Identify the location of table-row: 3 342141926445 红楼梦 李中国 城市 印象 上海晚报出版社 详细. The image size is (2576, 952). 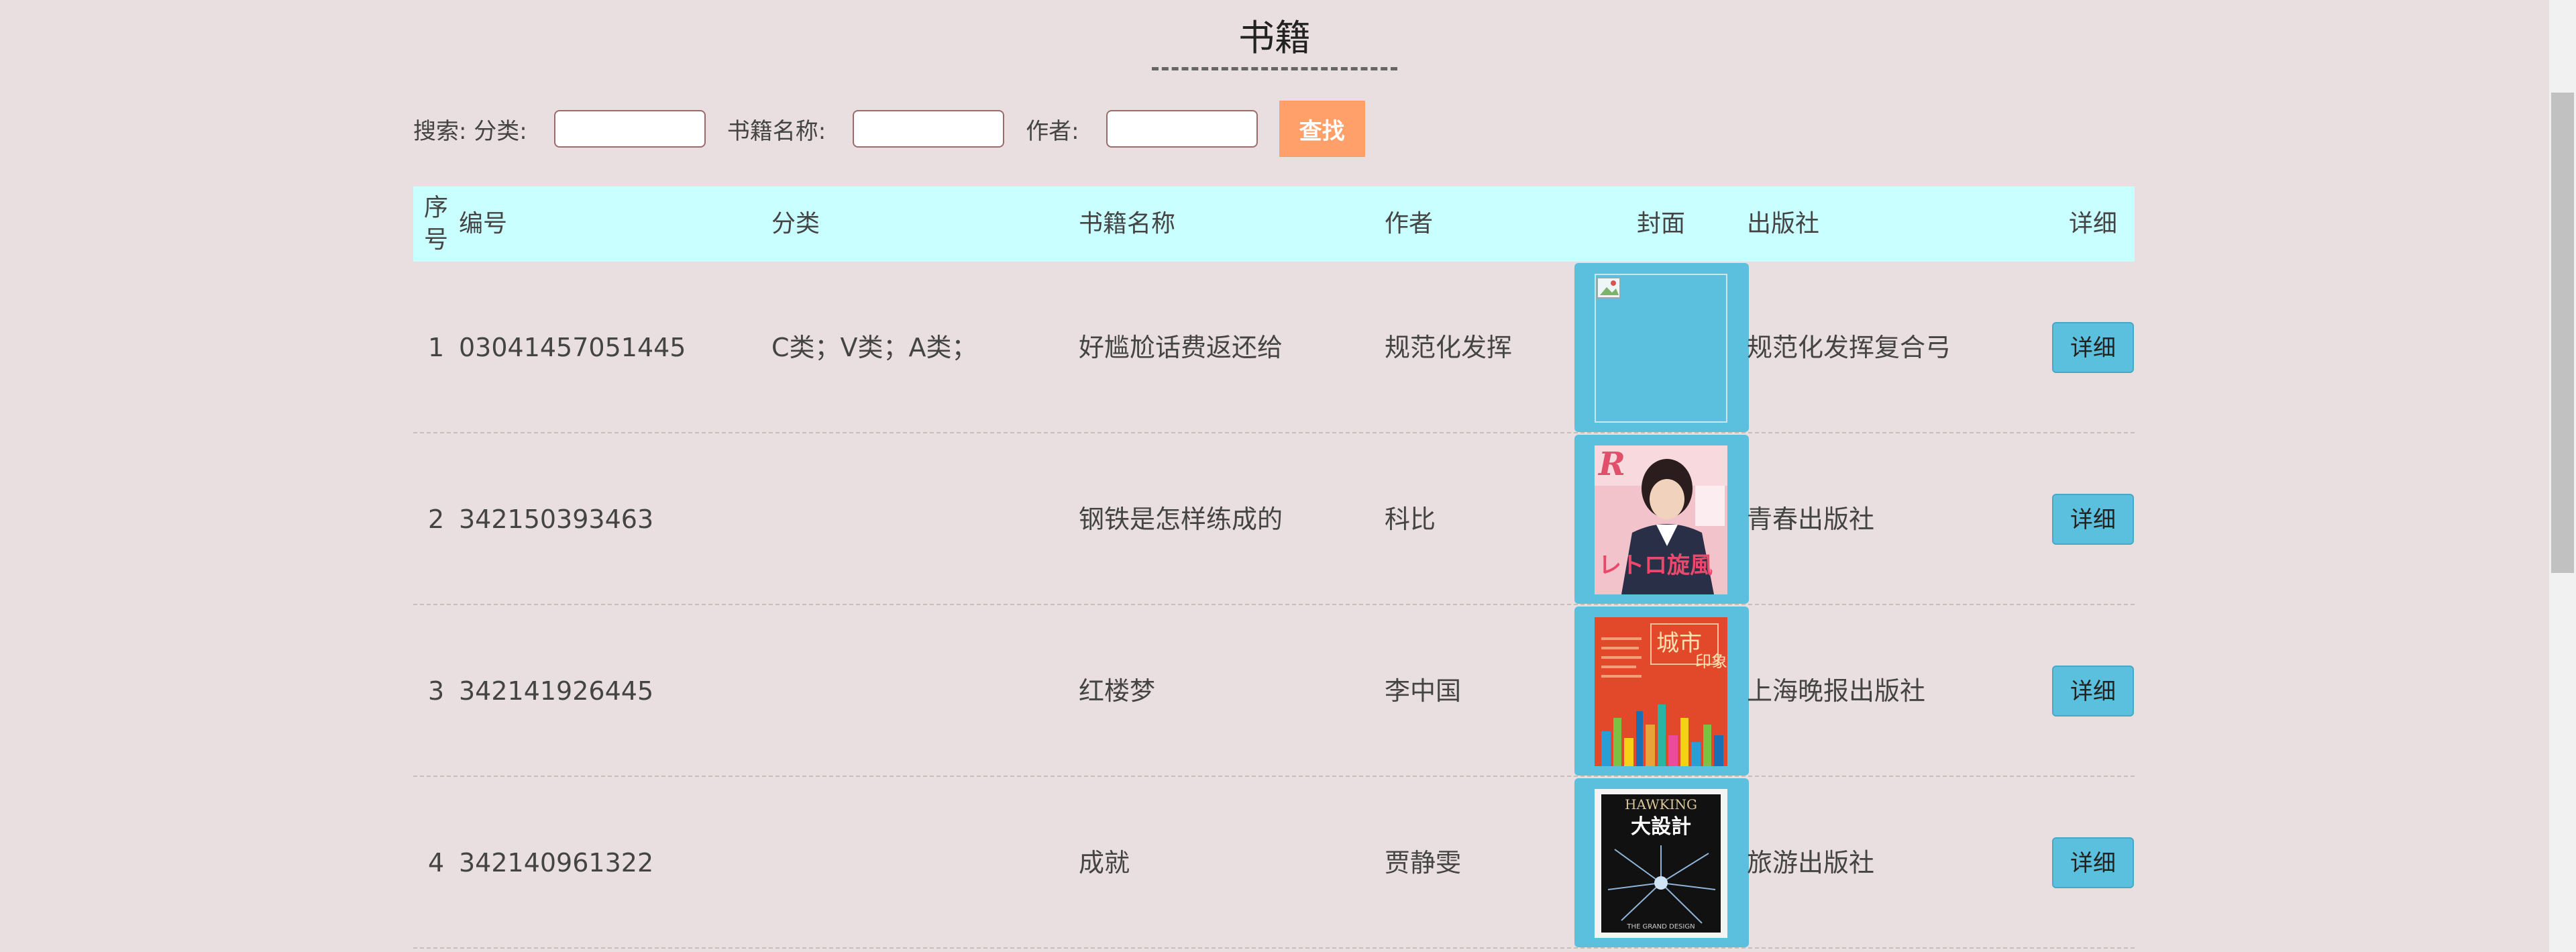
(1274, 691).